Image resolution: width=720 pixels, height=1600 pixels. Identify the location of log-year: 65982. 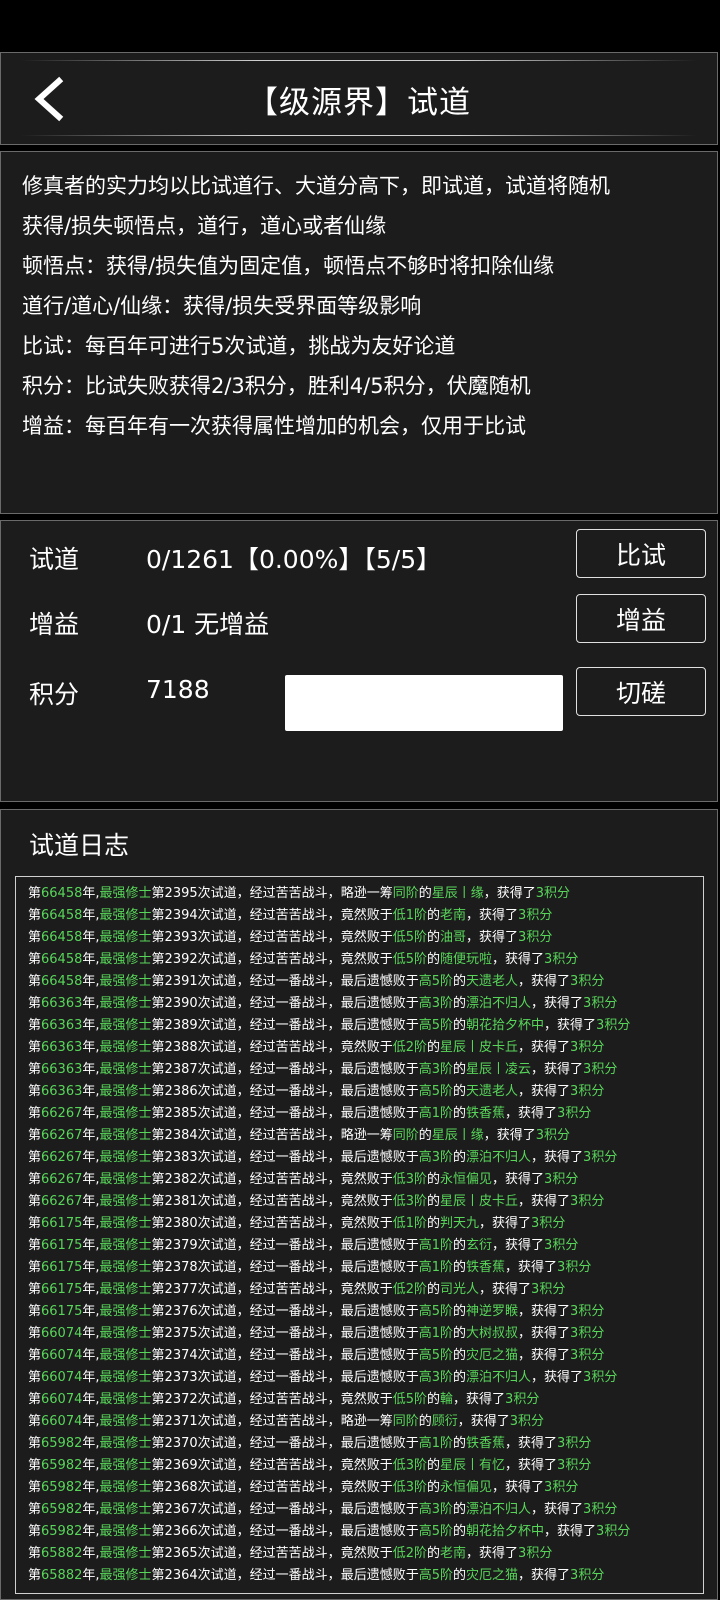
(62, 1443).